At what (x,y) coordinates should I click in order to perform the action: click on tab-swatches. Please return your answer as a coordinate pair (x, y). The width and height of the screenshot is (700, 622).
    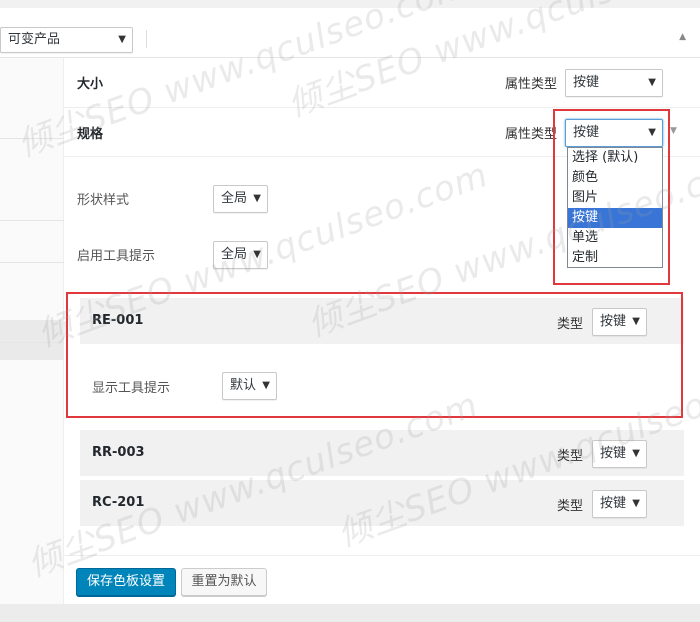
    Looking at the image, I should click on (32, 340).